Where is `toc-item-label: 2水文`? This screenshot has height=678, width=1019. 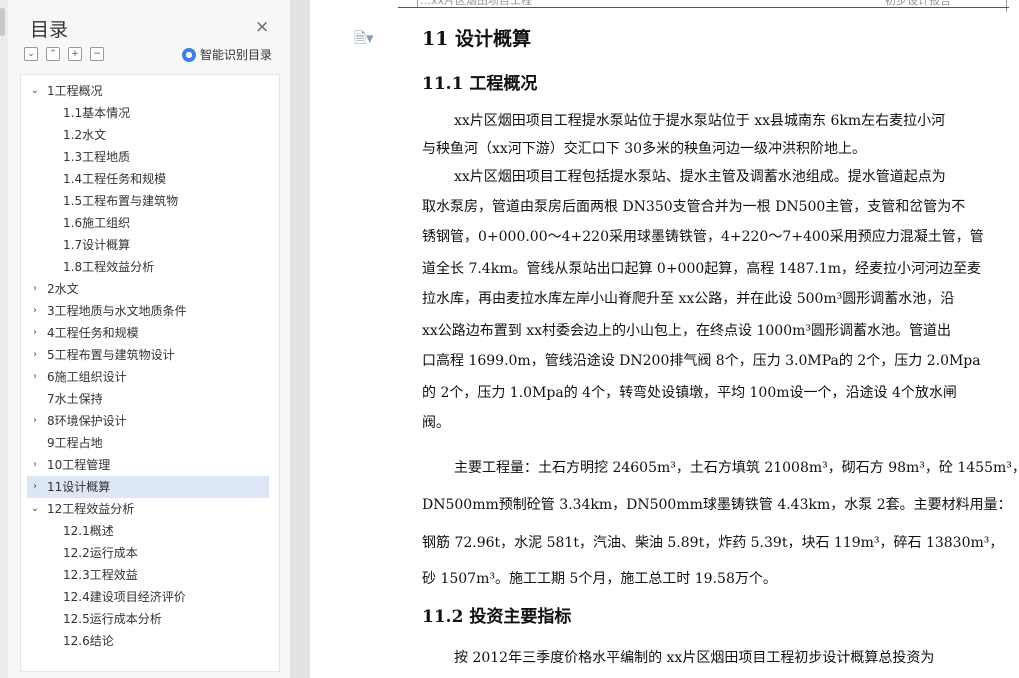 toc-item-label: 2水文 is located at coordinates (63, 289).